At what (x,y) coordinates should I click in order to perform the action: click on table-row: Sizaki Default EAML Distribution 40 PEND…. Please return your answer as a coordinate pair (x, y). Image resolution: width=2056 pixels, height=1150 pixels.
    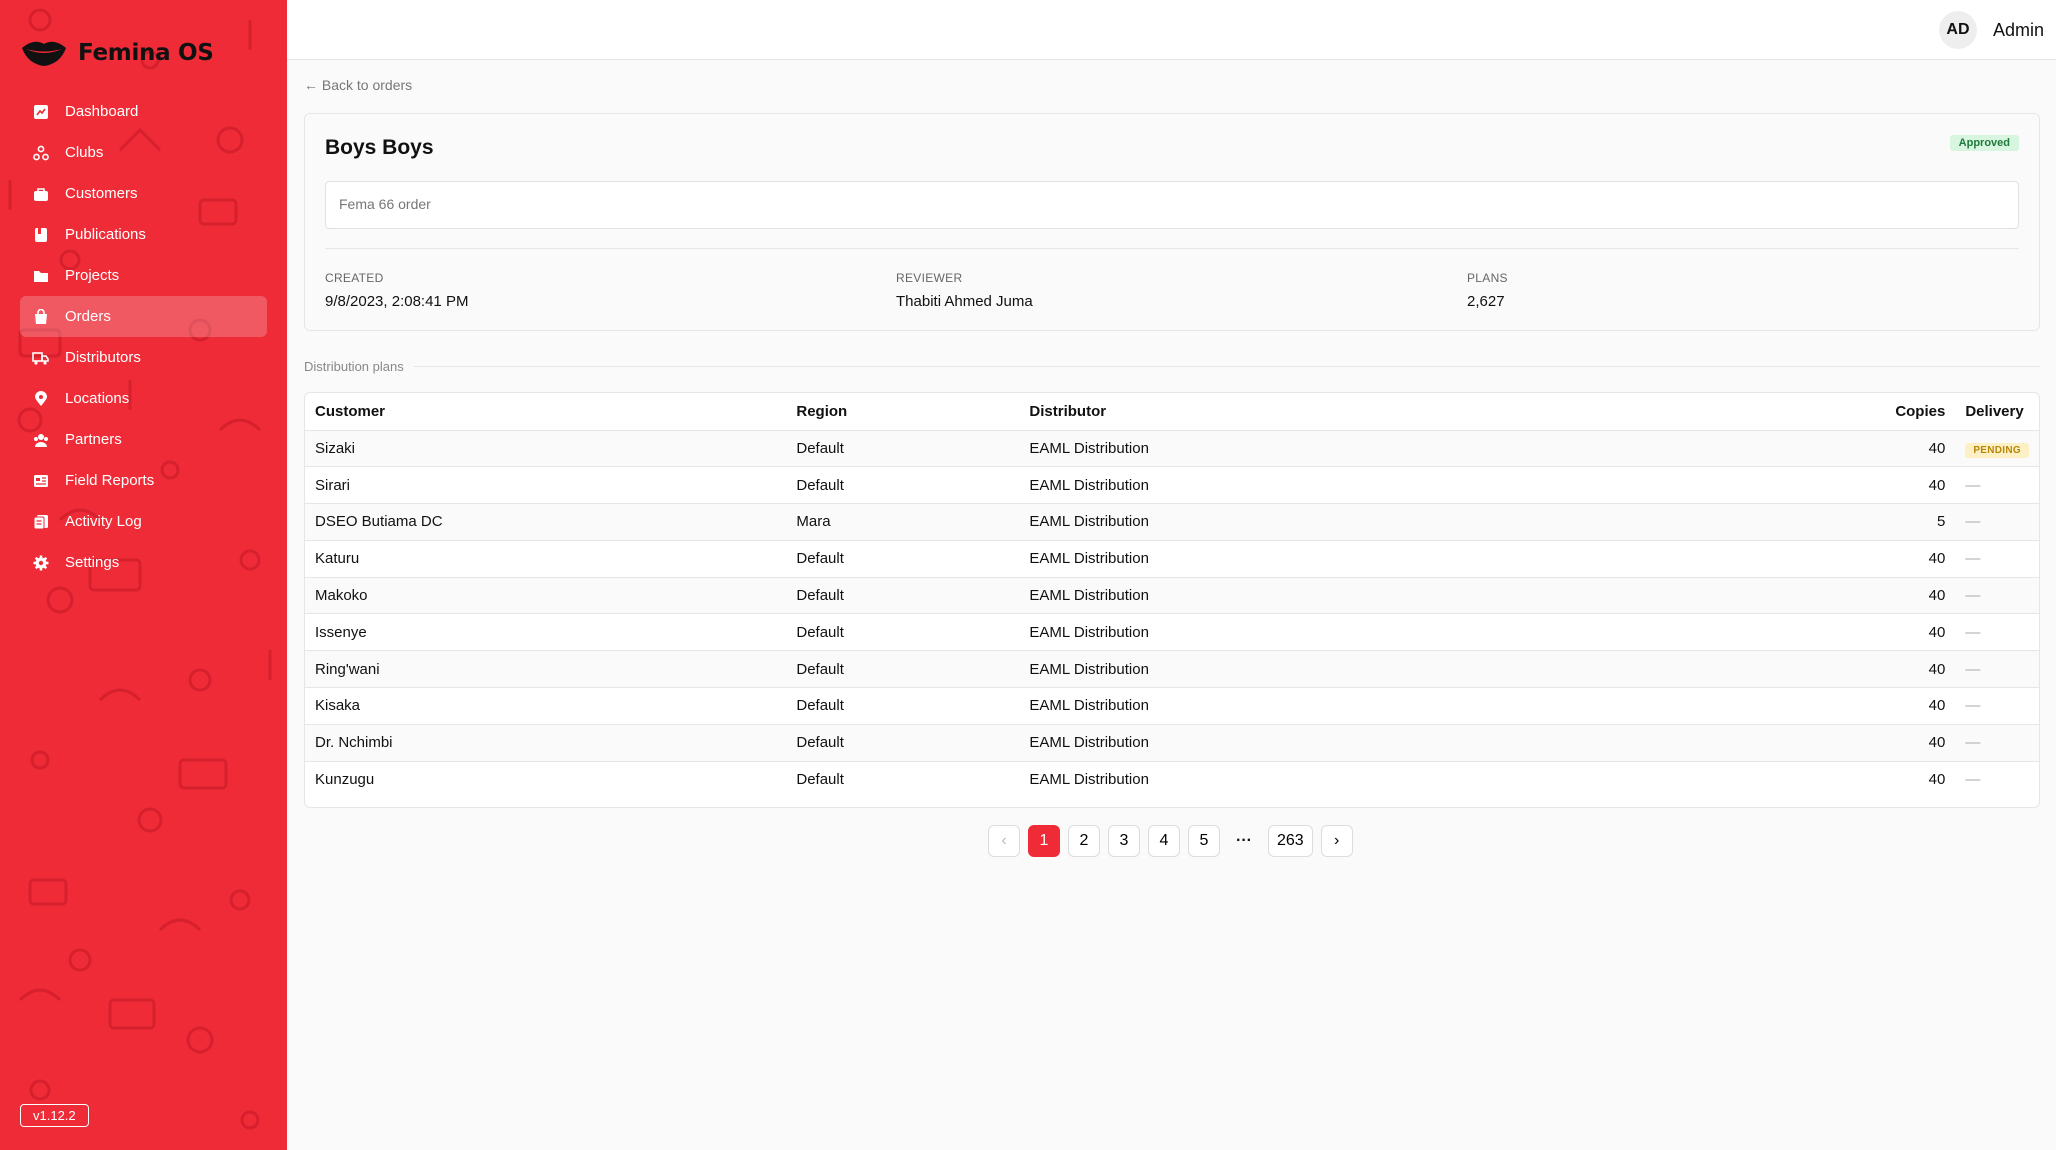
    Looking at the image, I should click on (1172, 448).